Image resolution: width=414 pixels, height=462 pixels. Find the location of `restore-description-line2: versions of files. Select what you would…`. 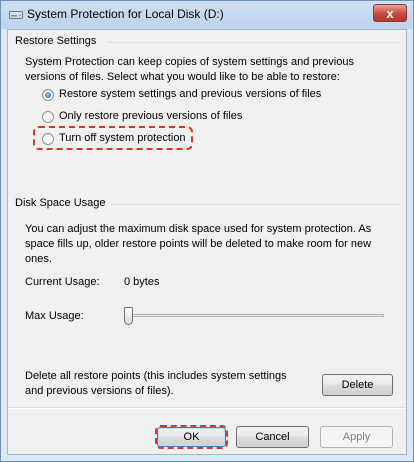

restore-description-line2: versions of files. Select what you would… is located at coordinates (182, 77).